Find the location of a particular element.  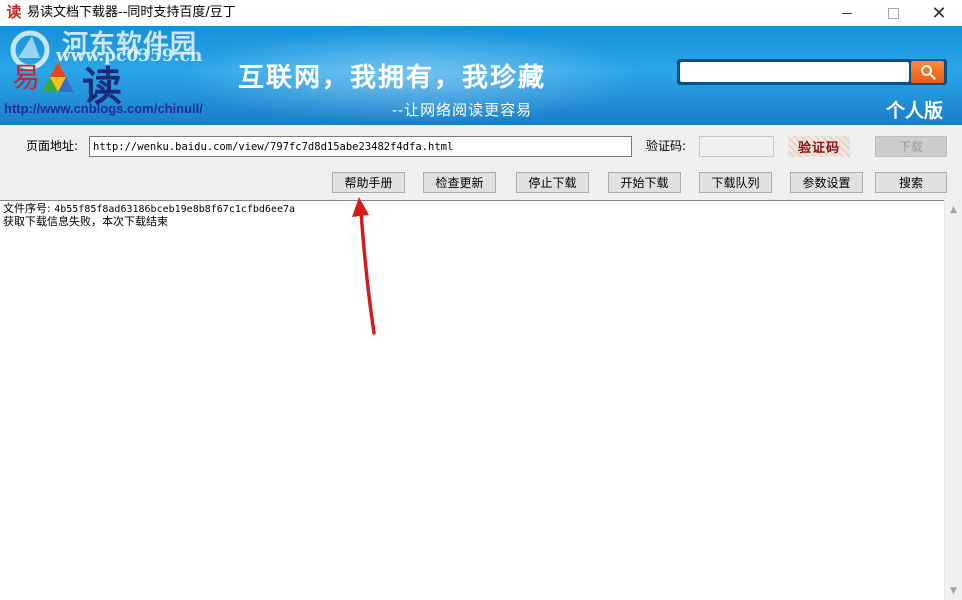

window-title: 易读文档下载器--同时支持百度/豆丁 is located at coordinates (131, 12).